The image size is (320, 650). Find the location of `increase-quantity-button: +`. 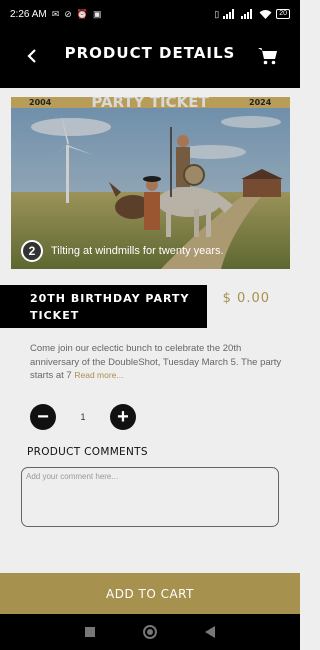

increase-quantity-button: + is located at coordinates (123, 417).